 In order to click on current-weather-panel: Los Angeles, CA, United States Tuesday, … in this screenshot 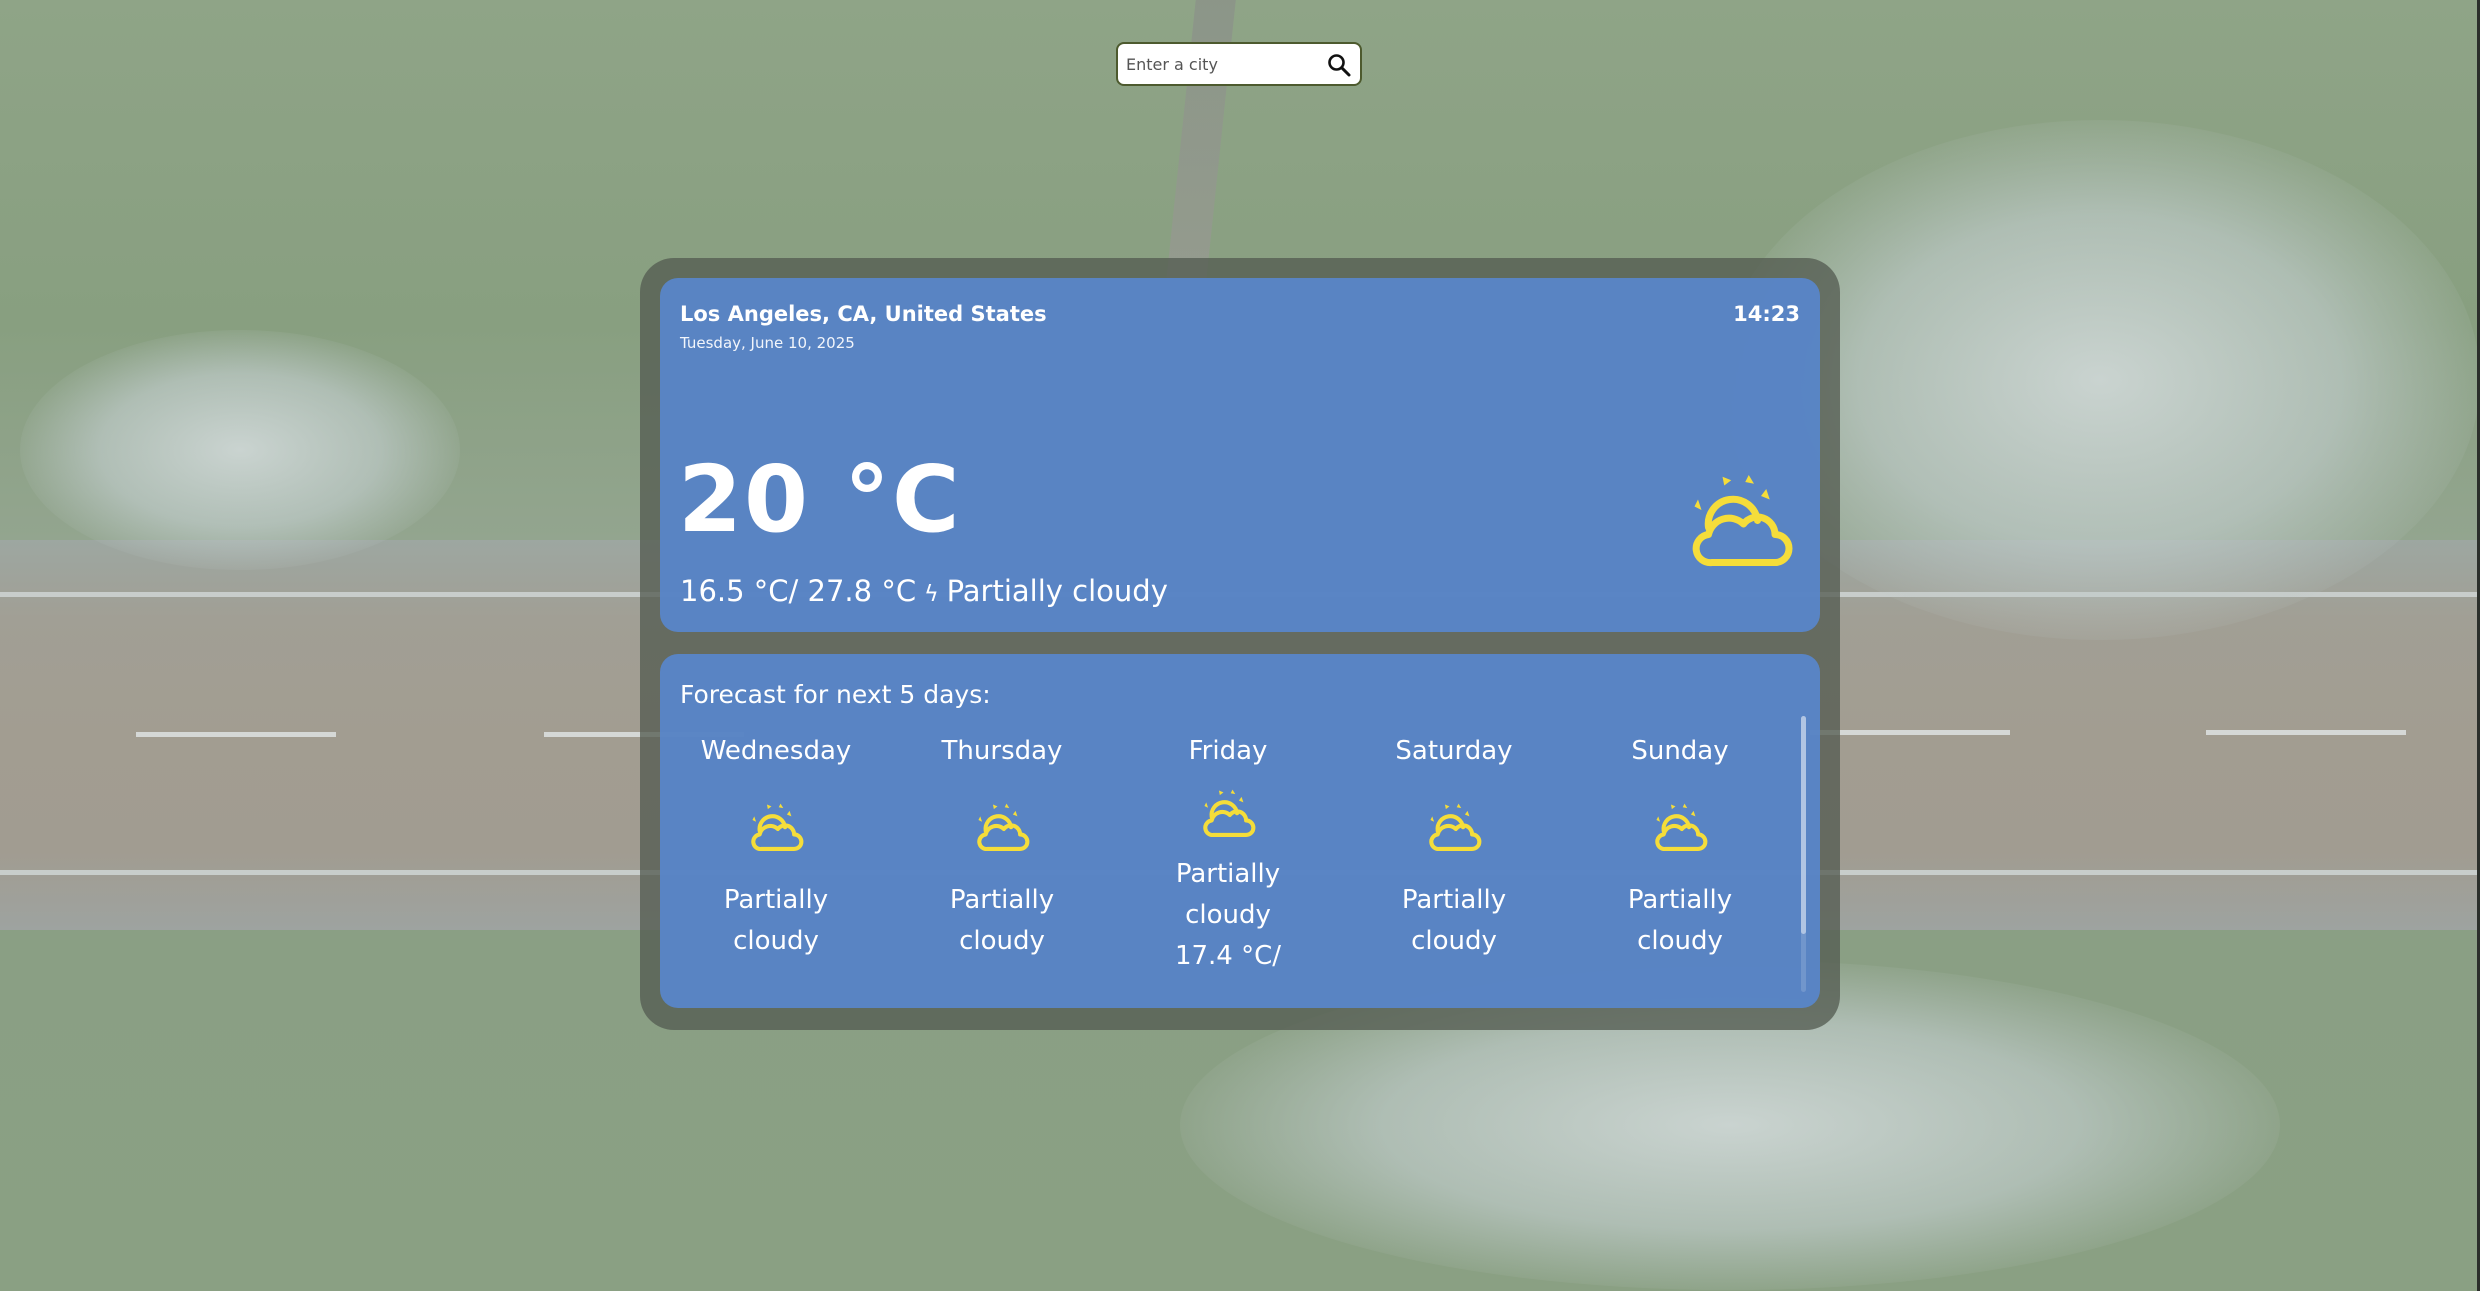, I will do `click(1240, 455)`.